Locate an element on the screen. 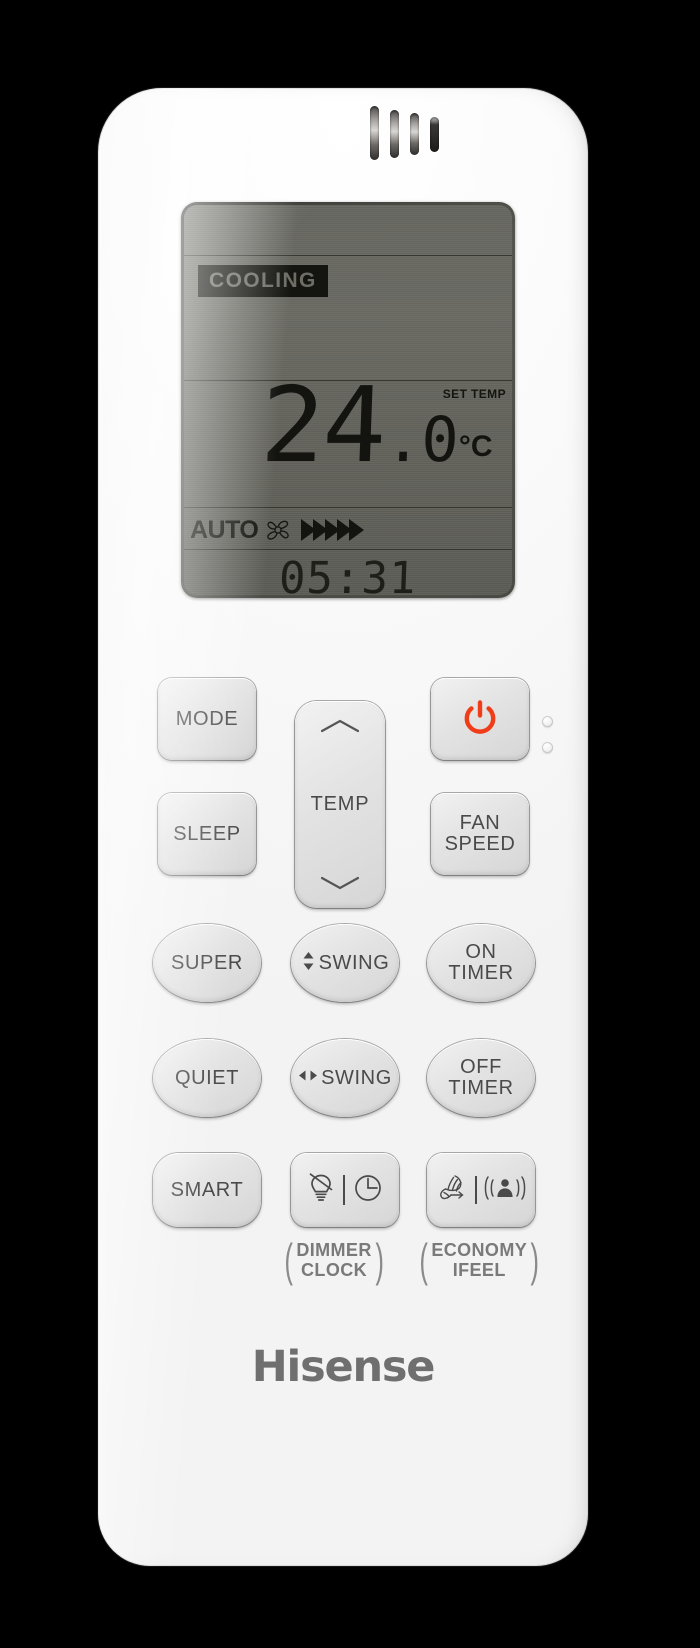  arrow-up-down-icon is located at coordinates (308, 963).